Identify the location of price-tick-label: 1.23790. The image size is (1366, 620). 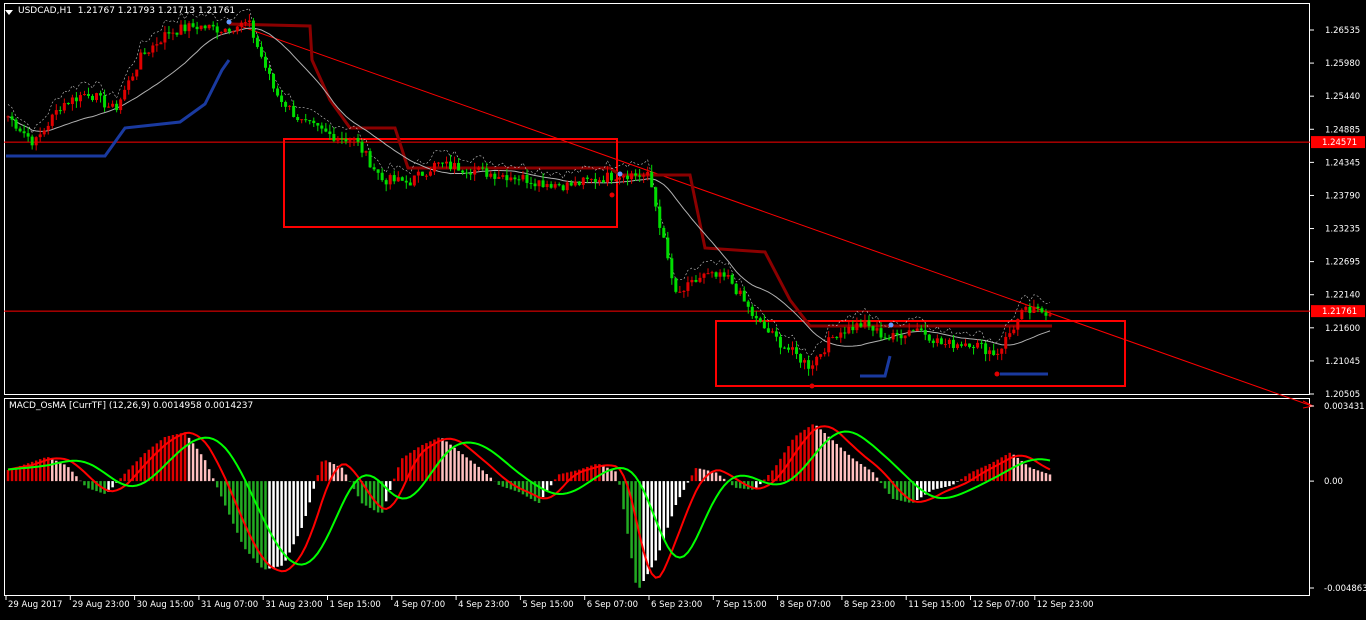
(1342, 196).